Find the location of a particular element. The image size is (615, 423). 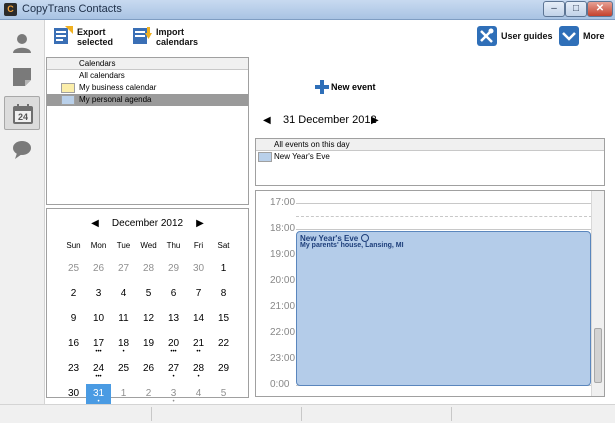

day-number: 6 is located at coordinates (173, 293).